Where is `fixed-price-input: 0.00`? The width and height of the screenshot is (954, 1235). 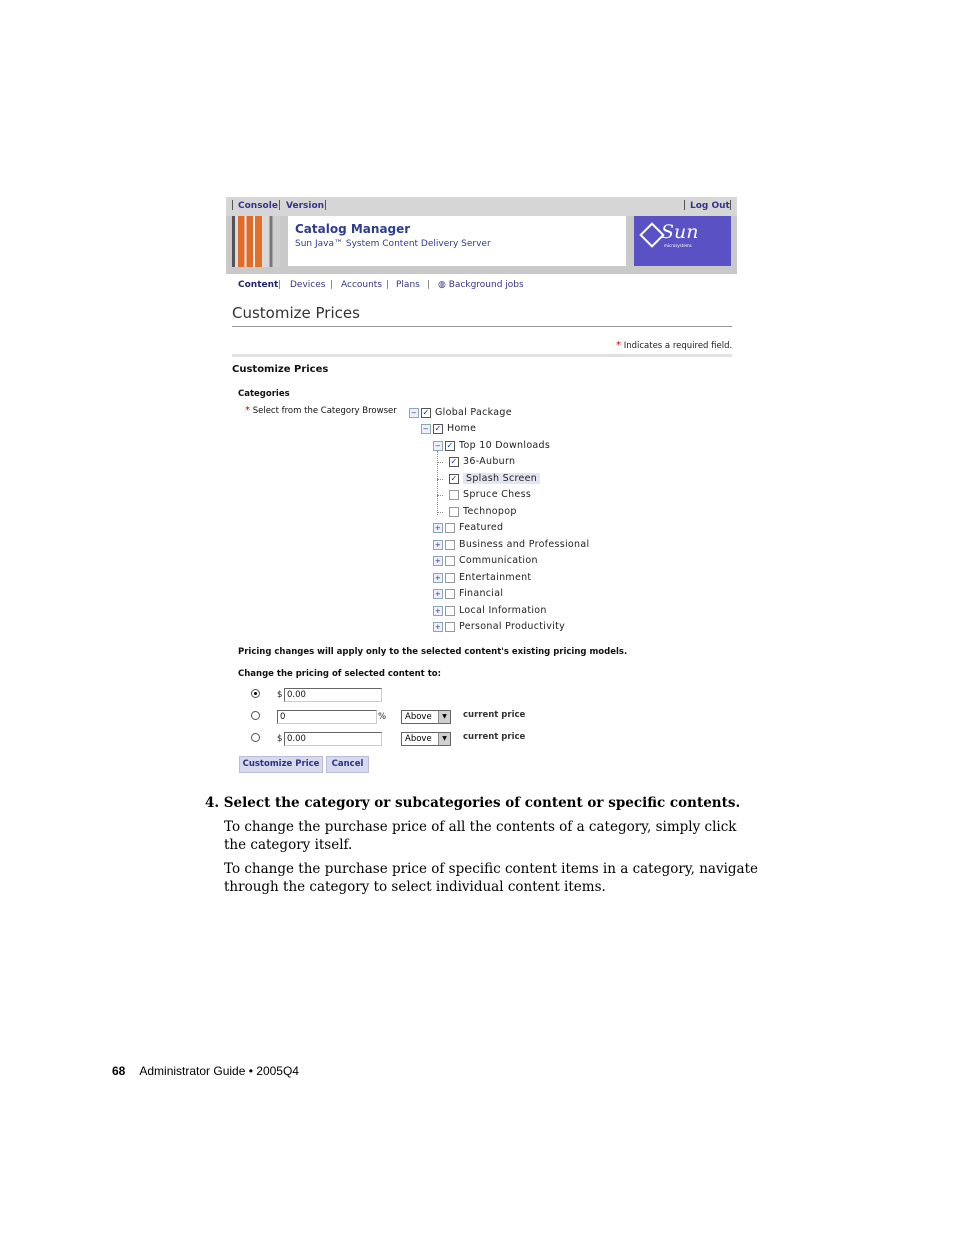 fixed-price-input: 0.00 is located at coordinates (333, 695).